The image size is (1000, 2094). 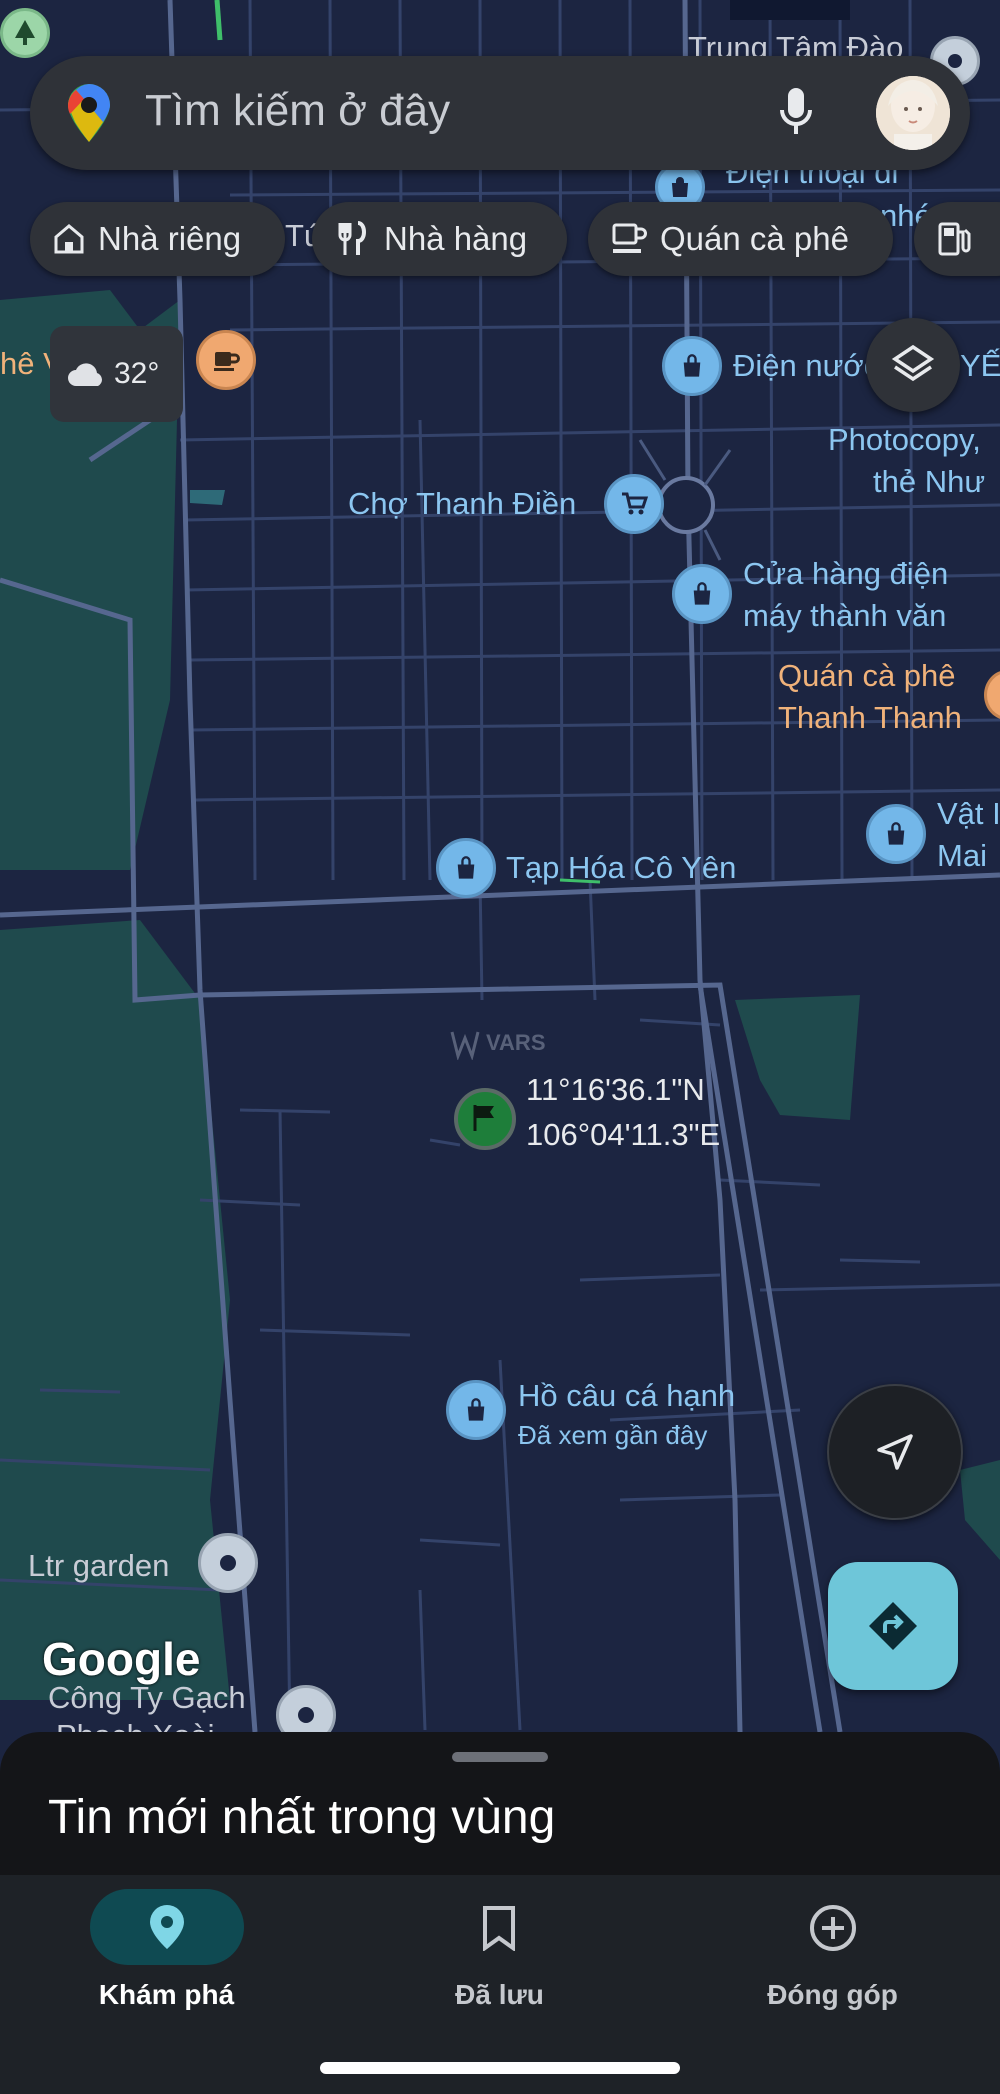 I want to click on restaurant-icon, so click(x=352, y=238).